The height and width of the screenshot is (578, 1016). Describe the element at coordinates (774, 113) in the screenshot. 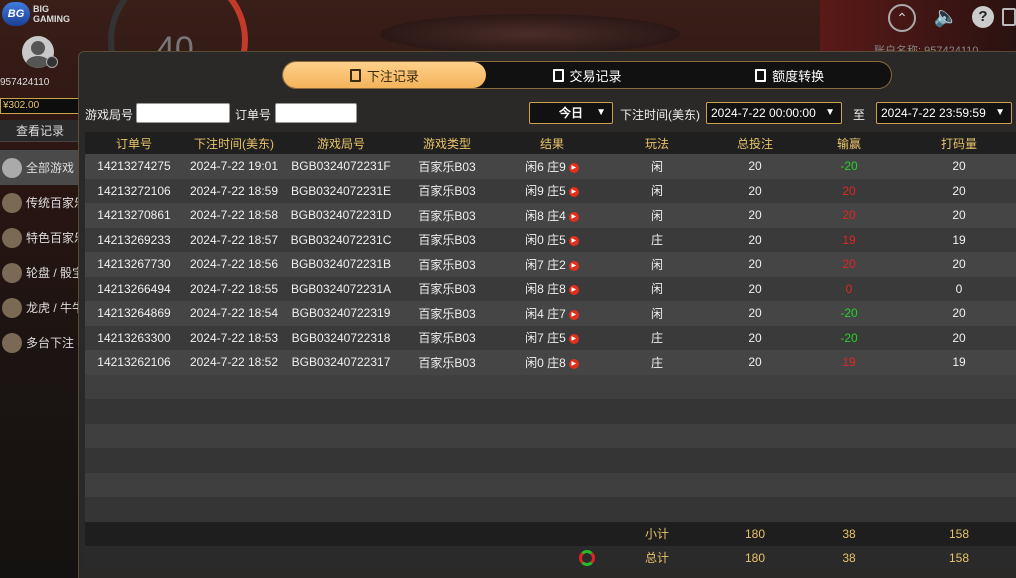

I see `start-time-select: 2024-7-22 00:00:00 ▼` at that location.